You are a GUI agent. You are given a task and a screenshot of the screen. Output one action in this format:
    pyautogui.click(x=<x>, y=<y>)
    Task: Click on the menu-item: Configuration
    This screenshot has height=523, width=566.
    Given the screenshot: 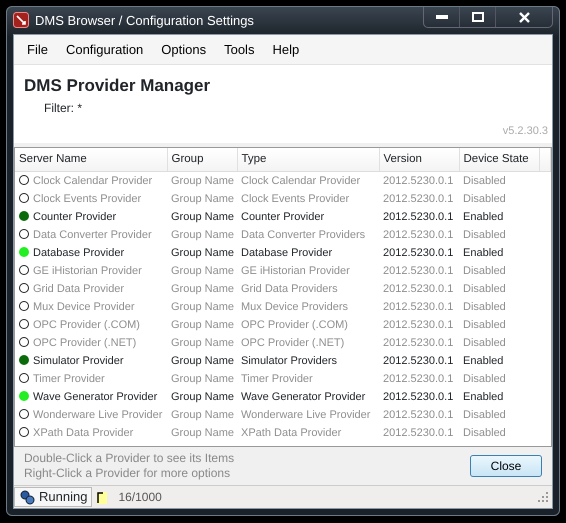 What is the action you would take?
    pyautogui.click(x=104, y=49)
    